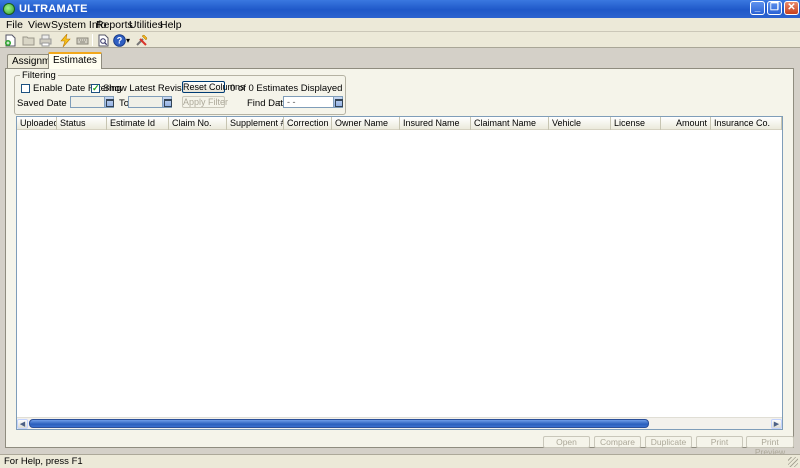  I want to click on col-license: License, so click(636, 123).